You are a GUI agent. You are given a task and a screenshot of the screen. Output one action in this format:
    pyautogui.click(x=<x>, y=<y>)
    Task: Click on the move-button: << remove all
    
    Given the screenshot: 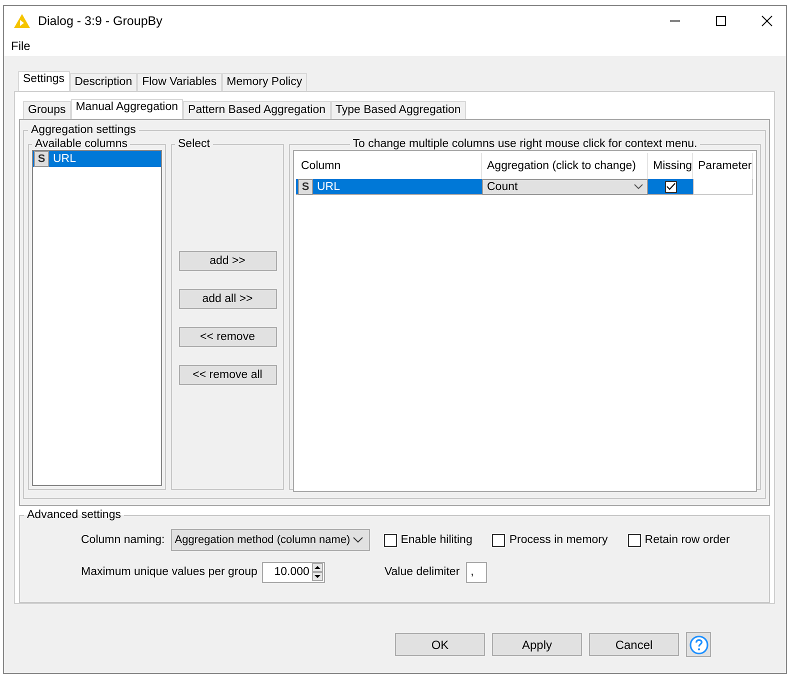 What is the action you would take?
    pyautogui.click(x=227, y=375)
    